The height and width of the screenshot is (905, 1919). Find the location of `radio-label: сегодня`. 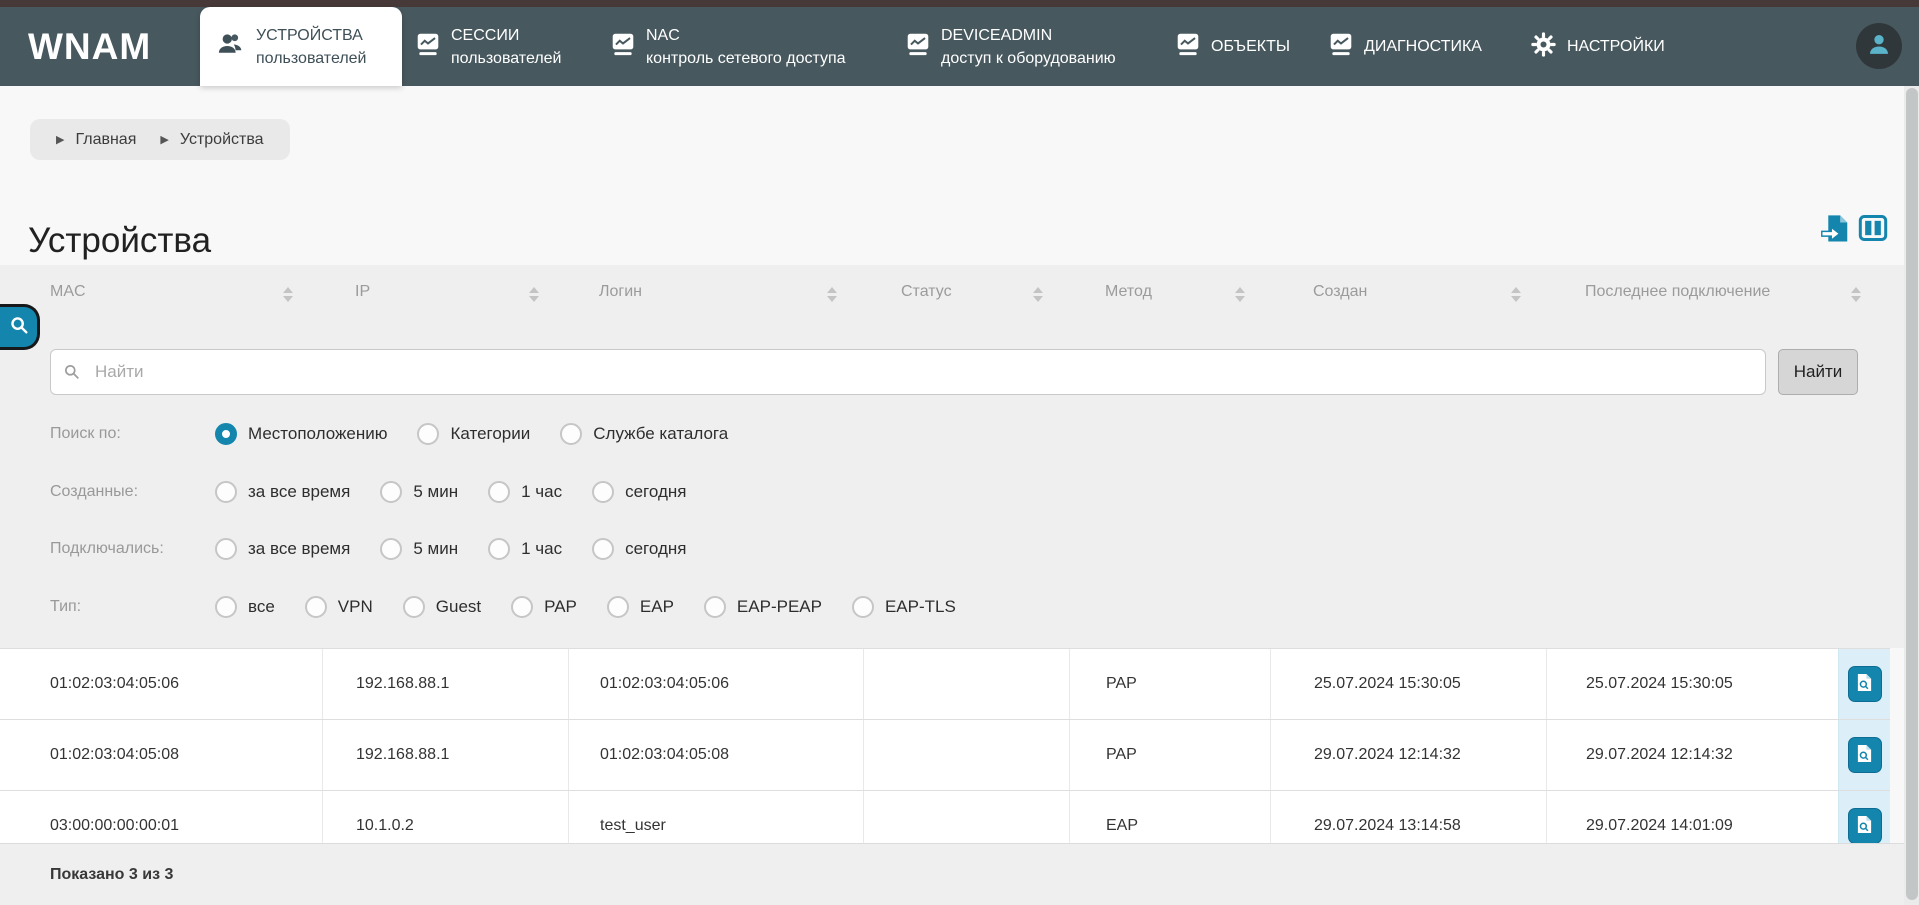

radio-label: сегодня is located at coordinates (656, 491).